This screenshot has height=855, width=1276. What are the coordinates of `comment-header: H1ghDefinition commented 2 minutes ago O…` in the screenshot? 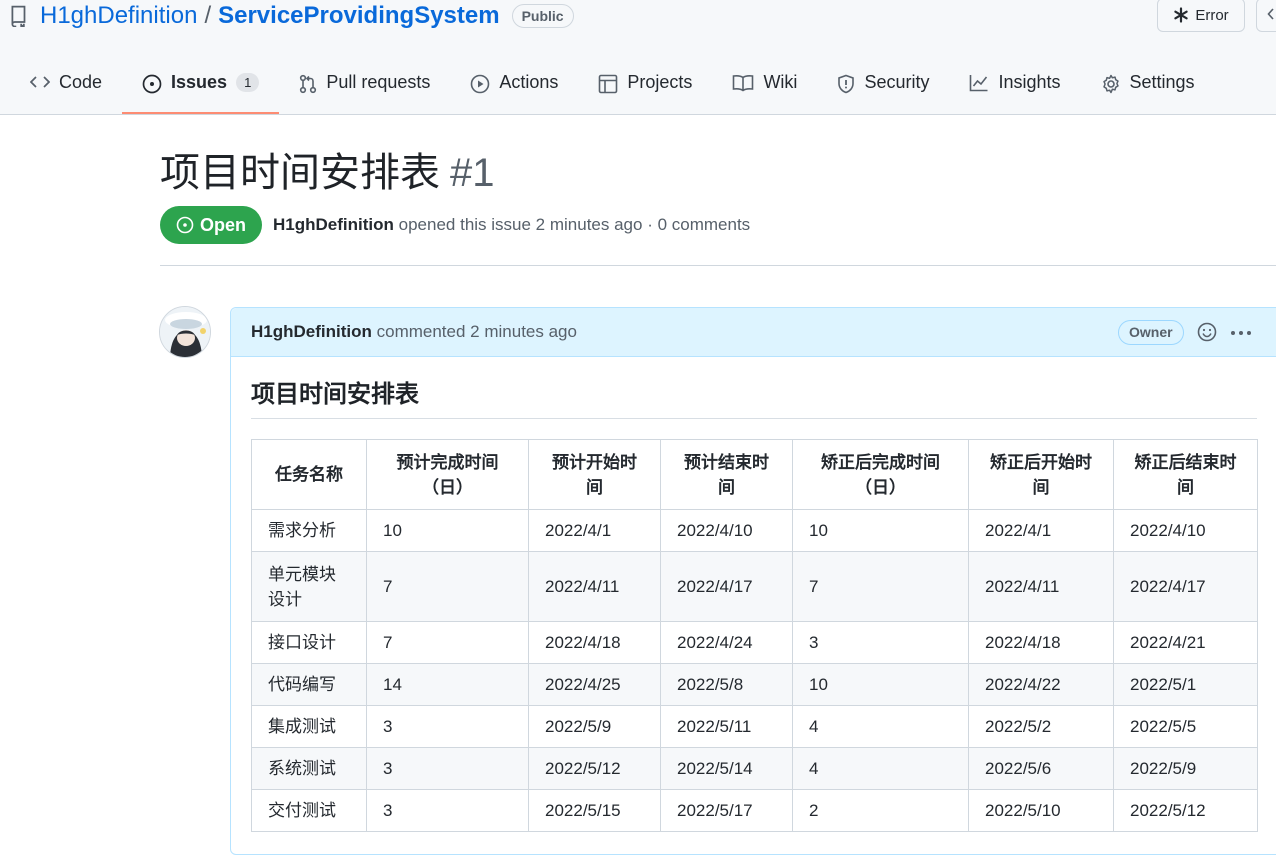 It's located at (753, 332).